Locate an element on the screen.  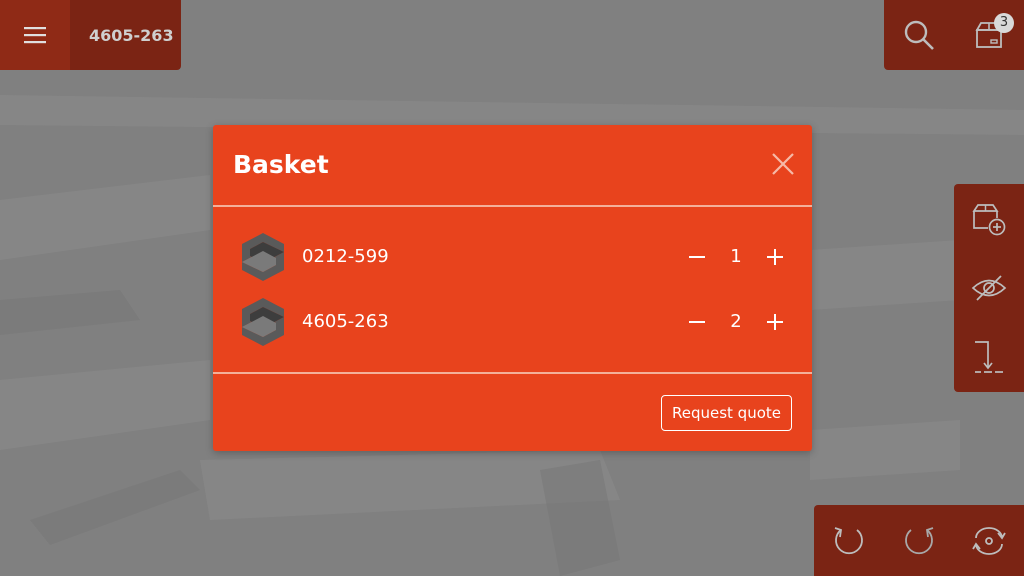
top-right-toolbar: 3 is located at coordinates (954, 35).